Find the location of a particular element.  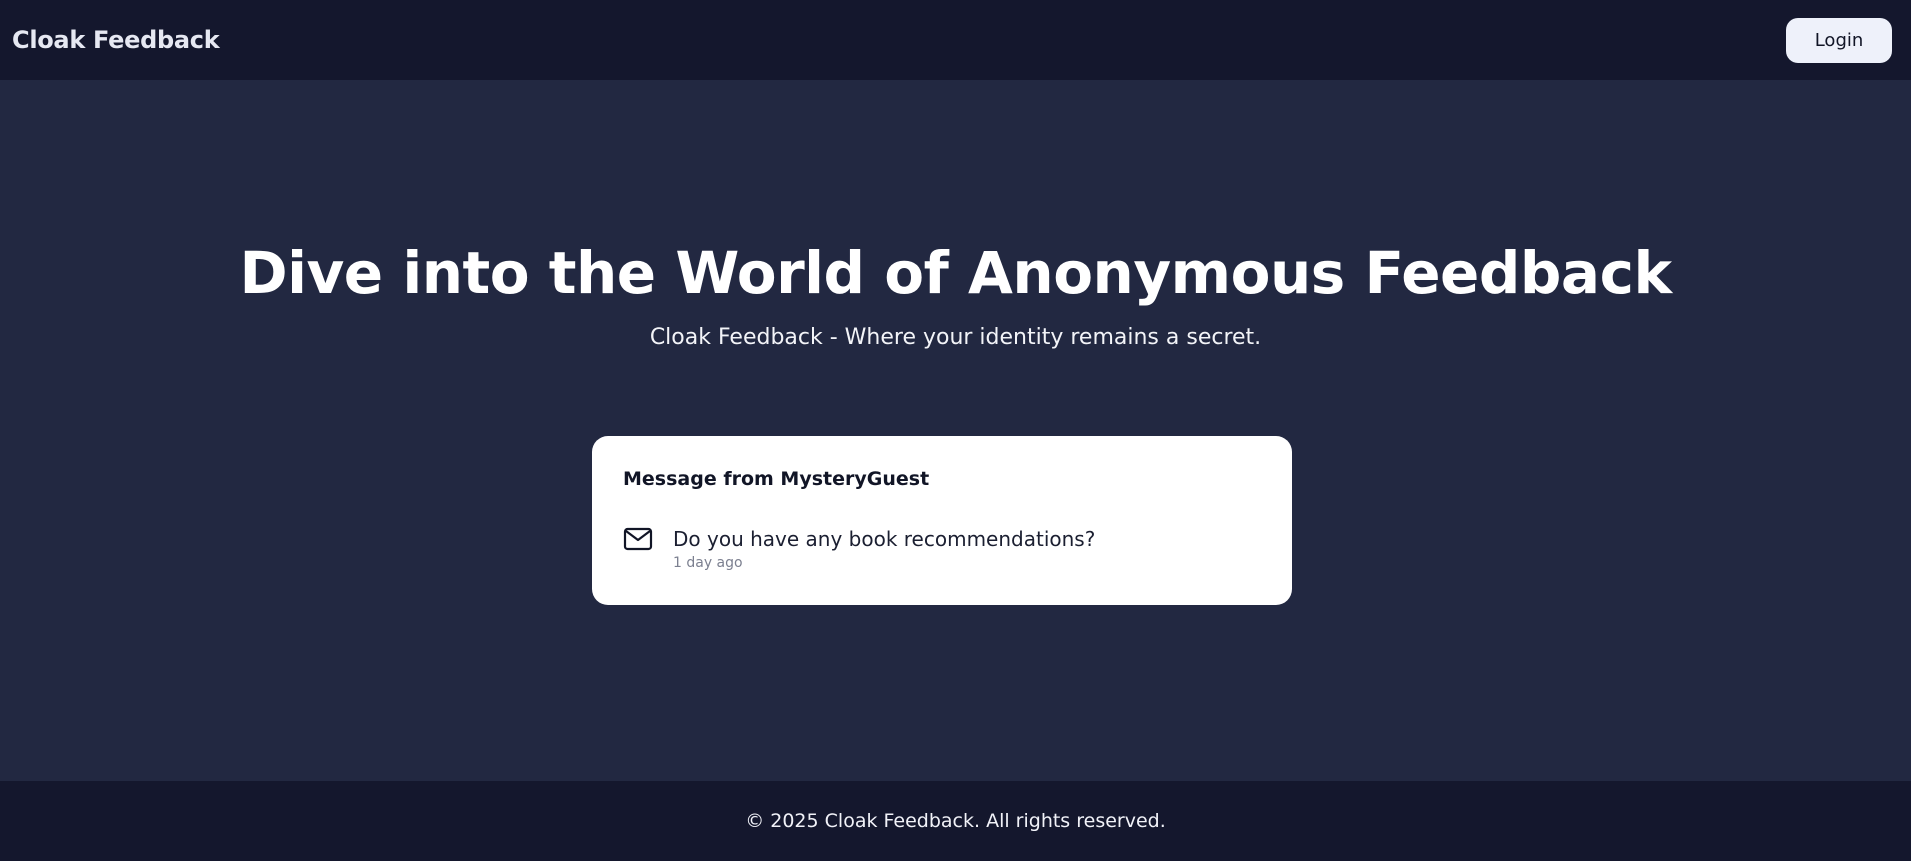

login-button: Login is located at coordinates (1839, 40).